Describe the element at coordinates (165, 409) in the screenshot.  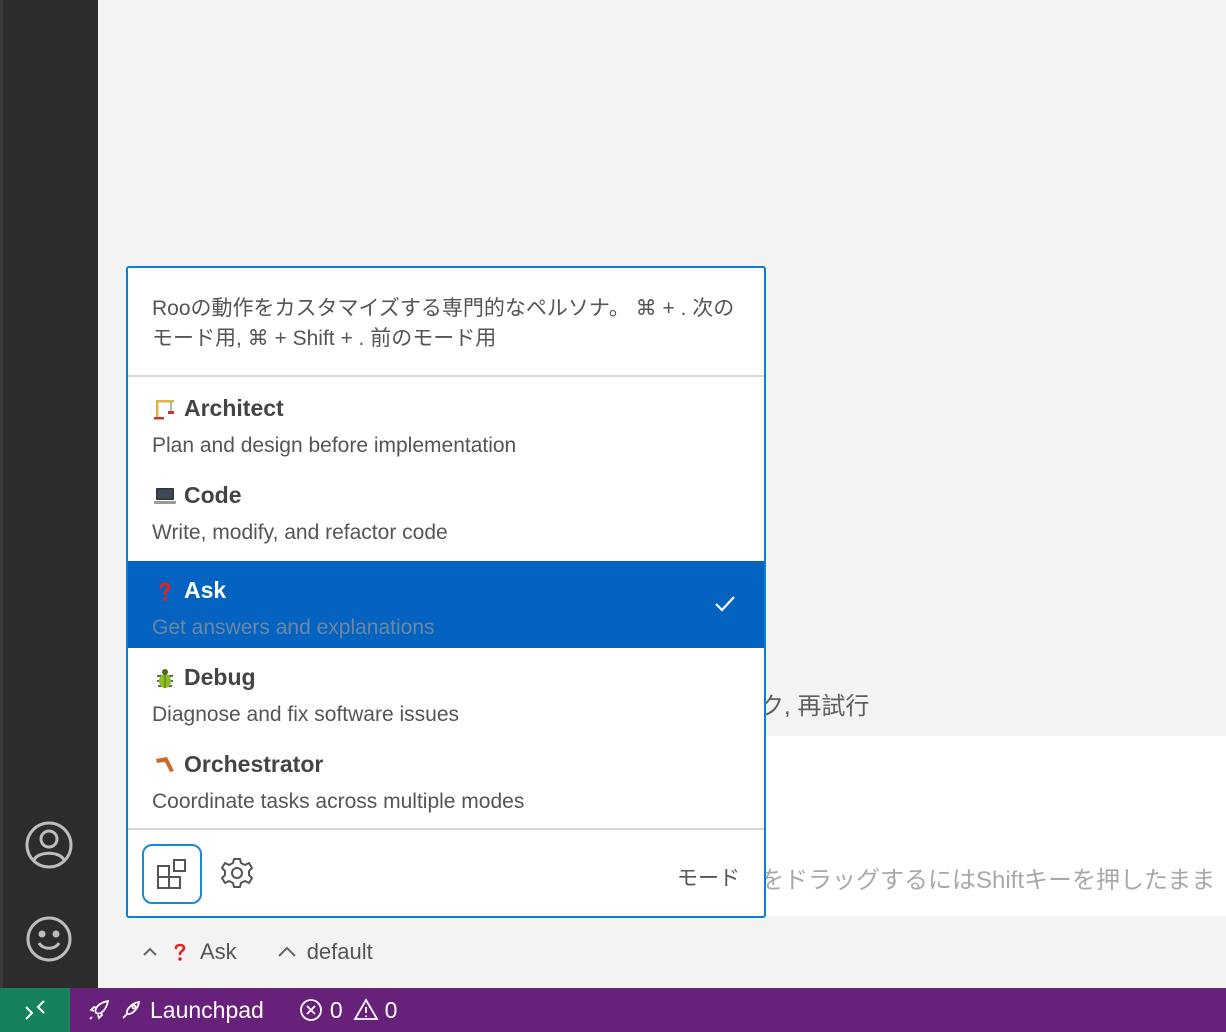
I see `construction-crane-icon` at that location.